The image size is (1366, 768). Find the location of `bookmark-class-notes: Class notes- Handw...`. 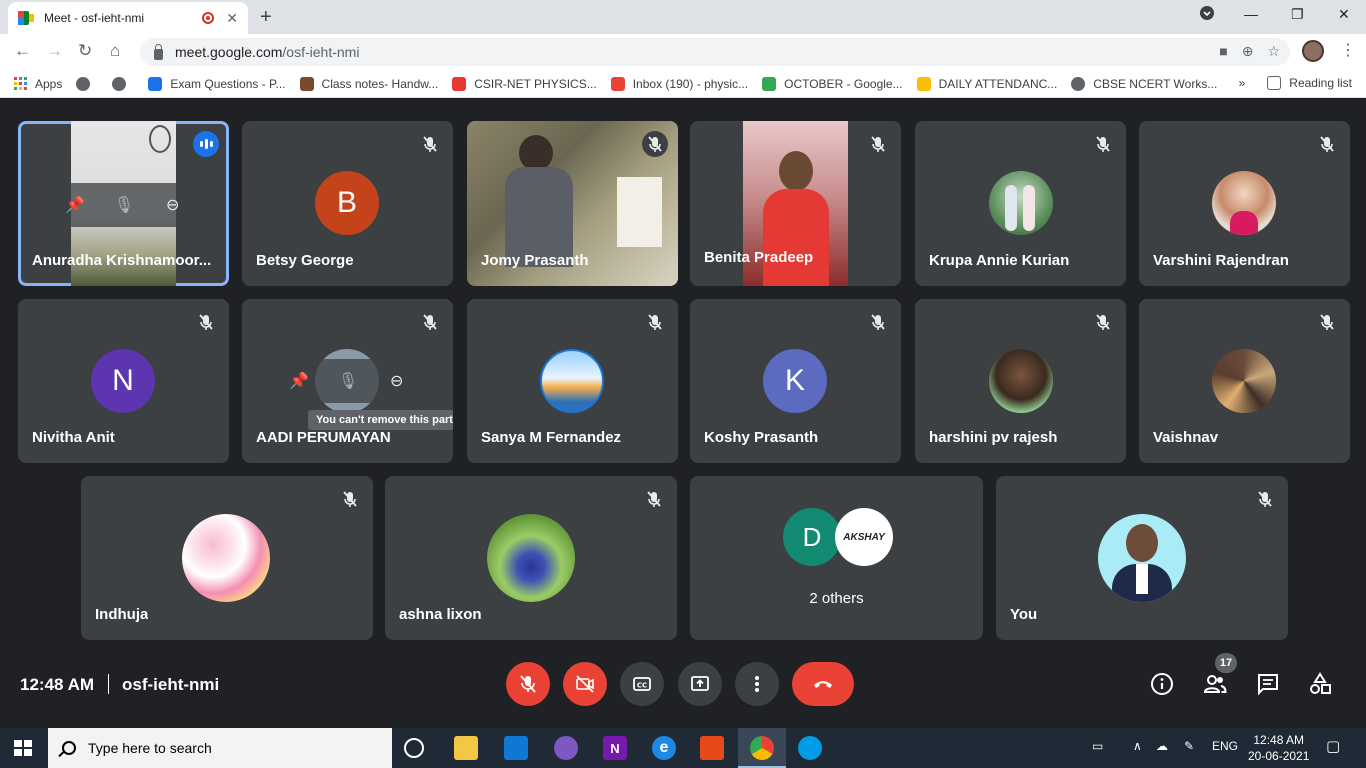

bookmark-class-notes: Class notes- Handw... is located at coordinates (368, 83).